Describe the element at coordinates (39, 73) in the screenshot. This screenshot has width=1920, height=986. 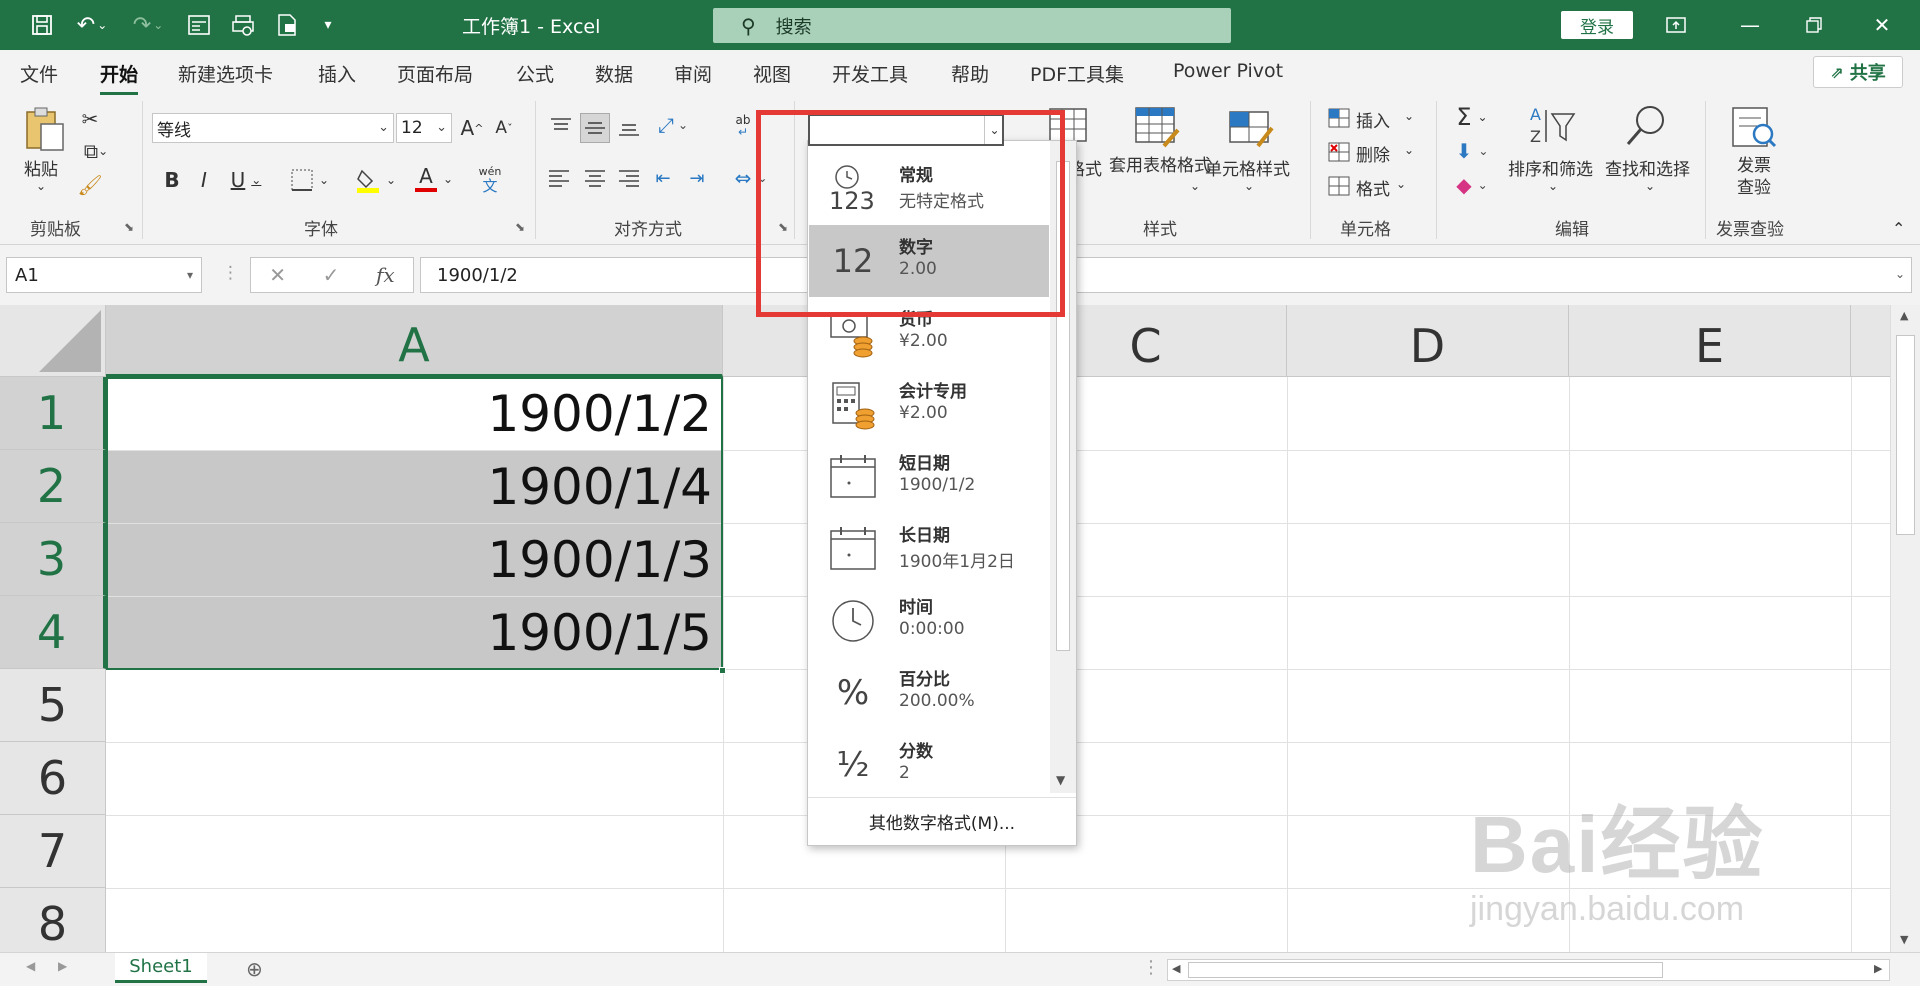
I see `tab-file: 文件` at that location.